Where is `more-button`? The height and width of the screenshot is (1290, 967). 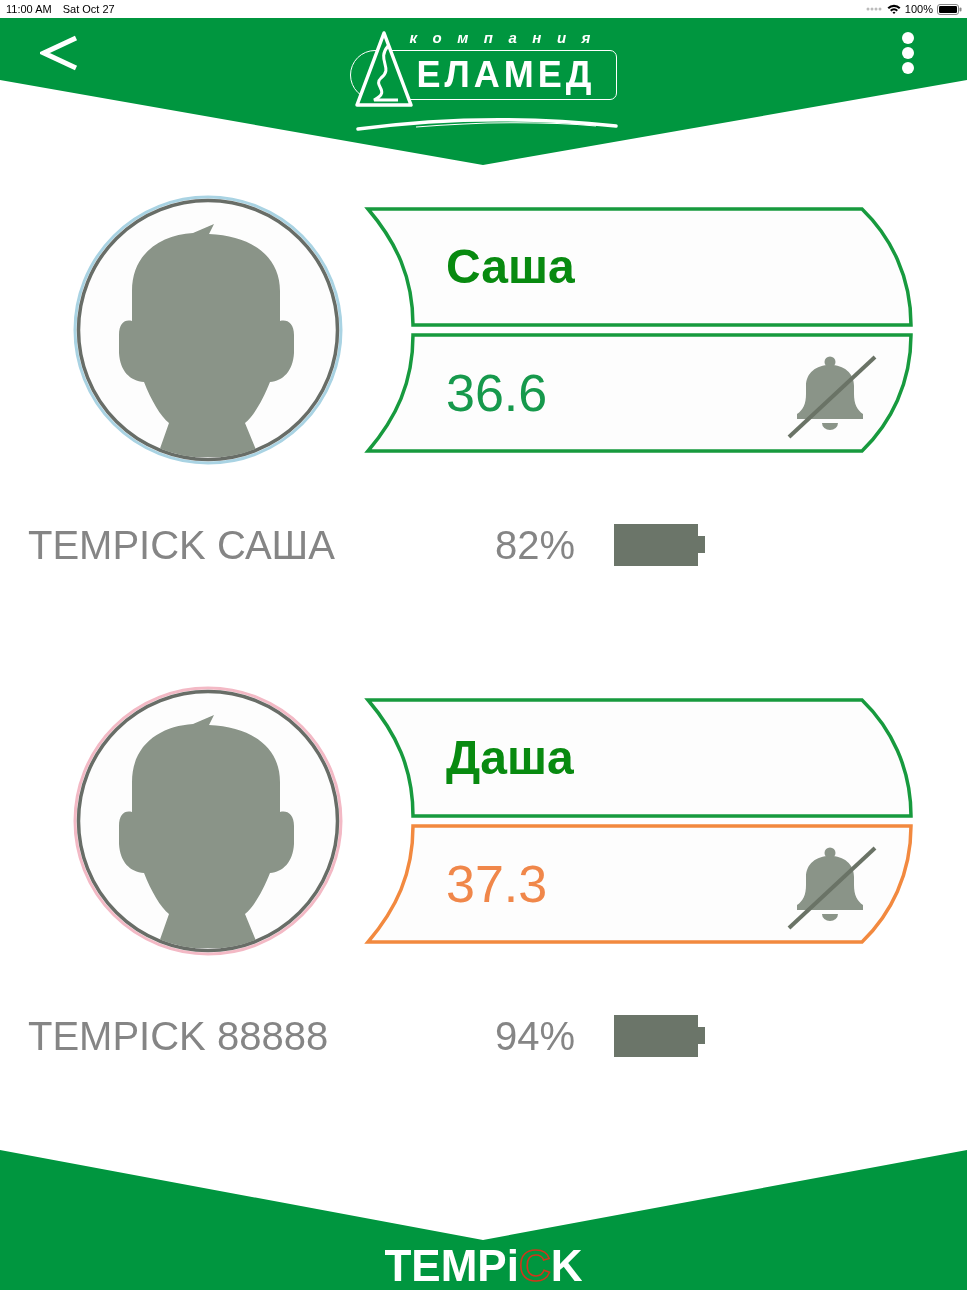 more-button is located at coordinates (908, 53).